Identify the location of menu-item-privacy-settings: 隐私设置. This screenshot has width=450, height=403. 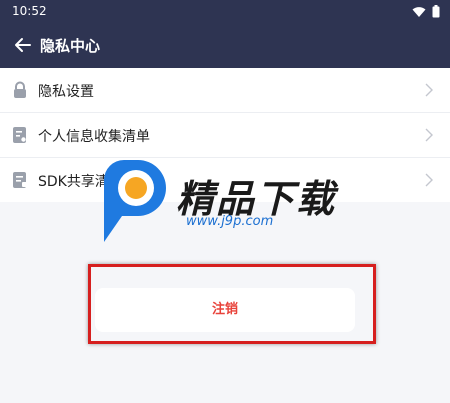
(225, 90).